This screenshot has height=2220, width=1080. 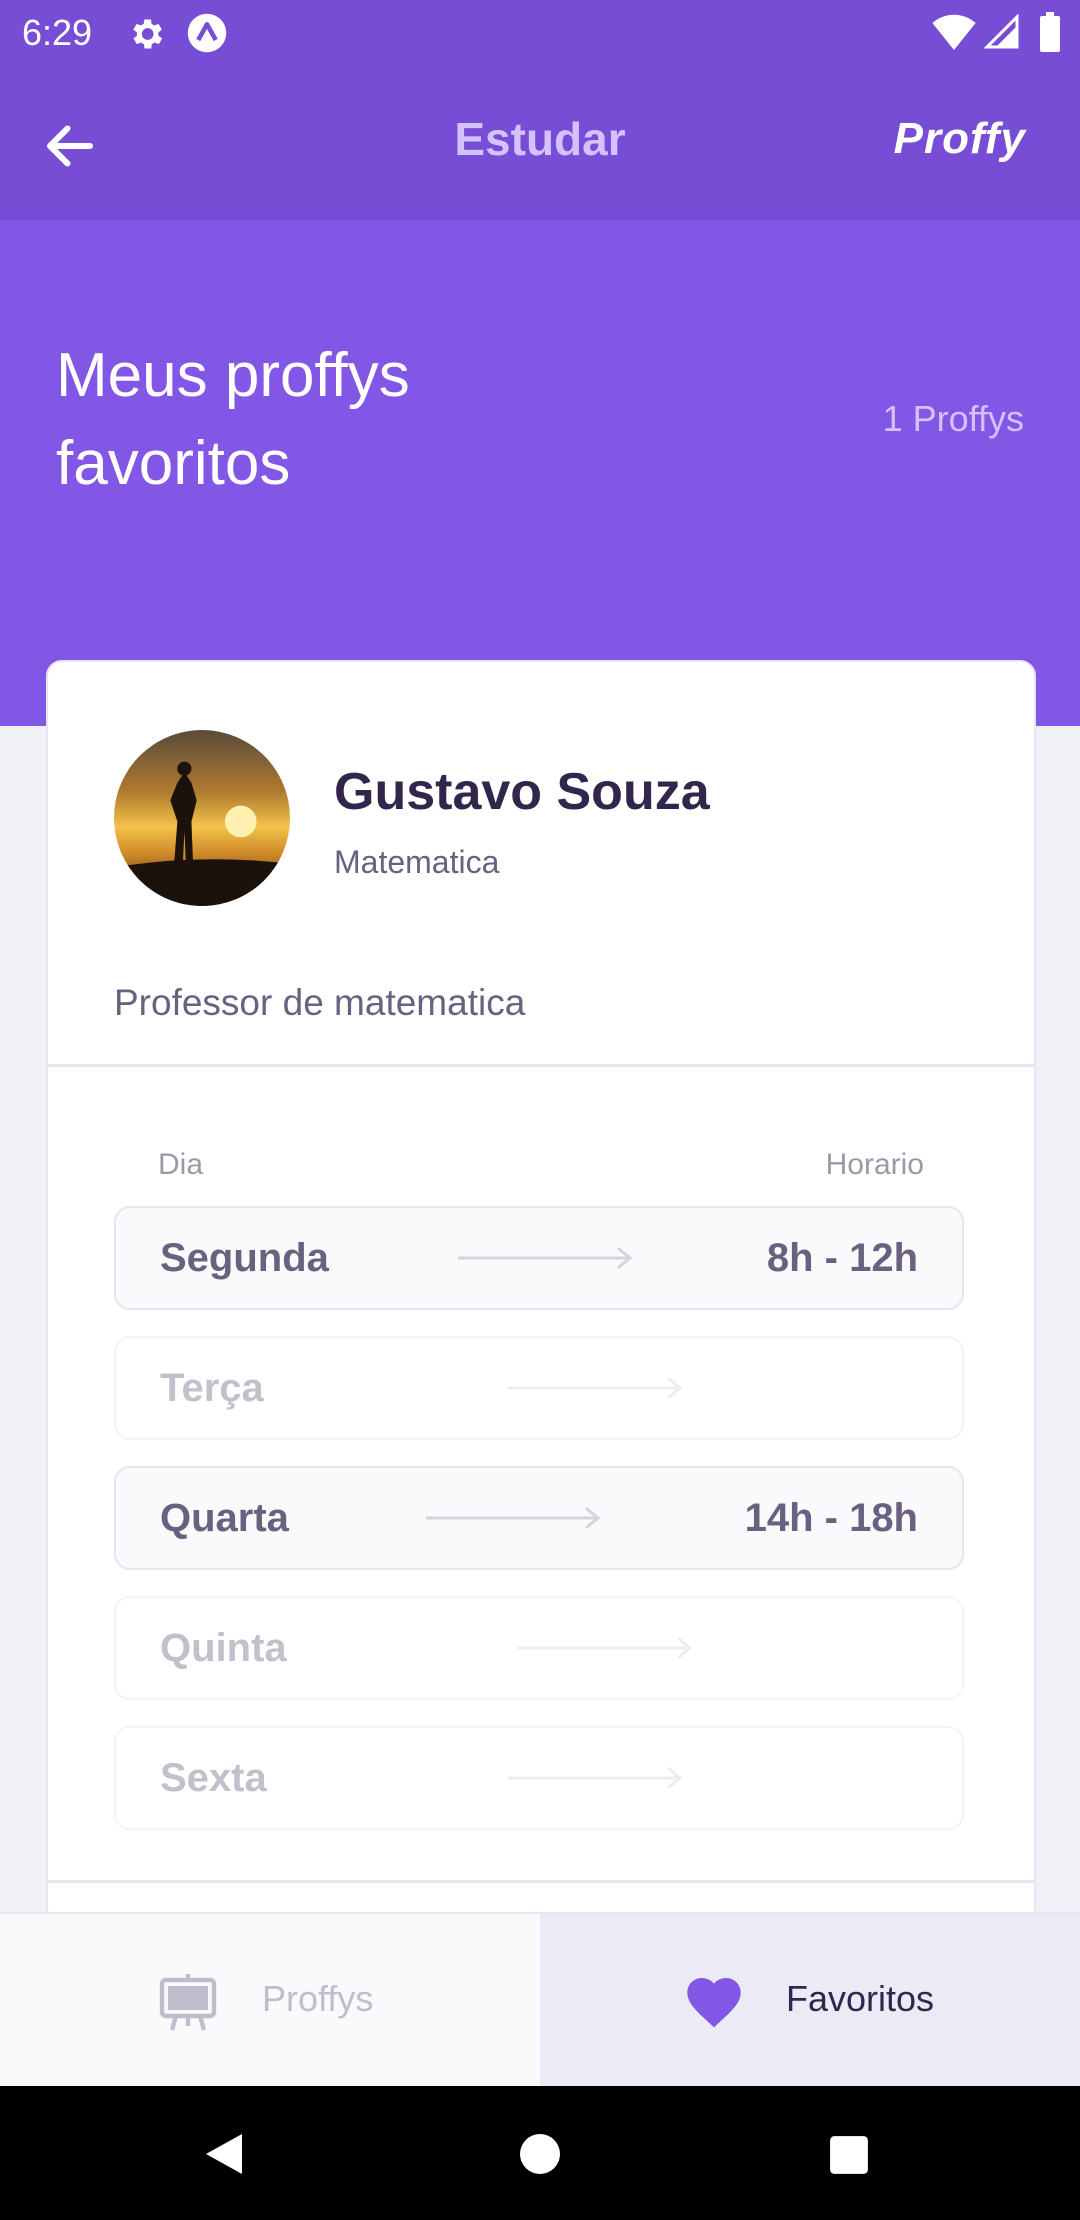 I want to click on hero-heading: Meus proffys favoritos, so click(x=316, y=420).